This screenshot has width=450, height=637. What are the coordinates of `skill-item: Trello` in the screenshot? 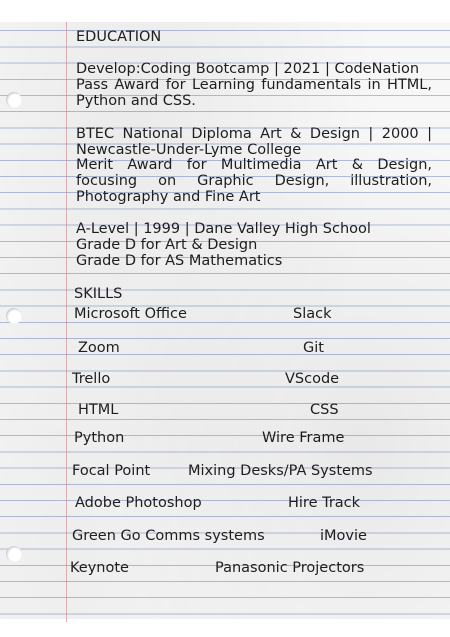 It's located at (91, 379).